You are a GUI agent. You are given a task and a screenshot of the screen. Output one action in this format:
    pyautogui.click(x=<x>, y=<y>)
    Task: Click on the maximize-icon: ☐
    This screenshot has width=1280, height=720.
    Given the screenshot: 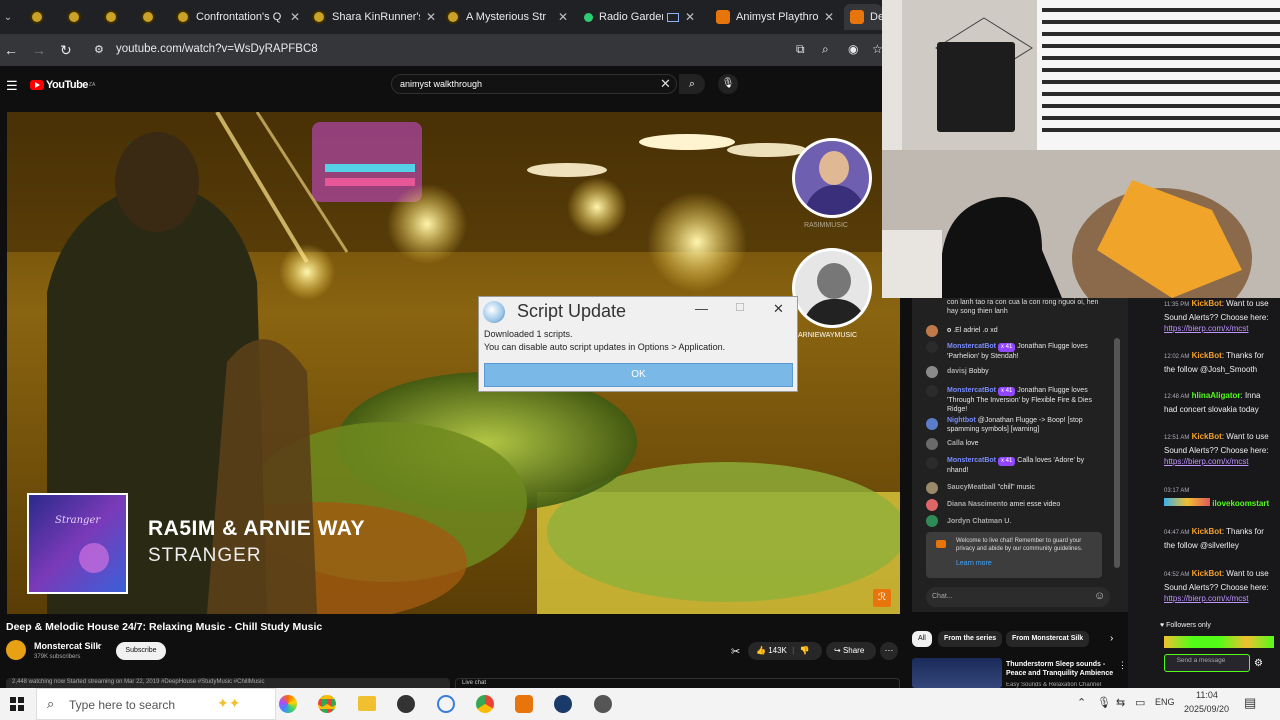 What is the action you would take?
    pyautogui.click(x=740, y=307)
    